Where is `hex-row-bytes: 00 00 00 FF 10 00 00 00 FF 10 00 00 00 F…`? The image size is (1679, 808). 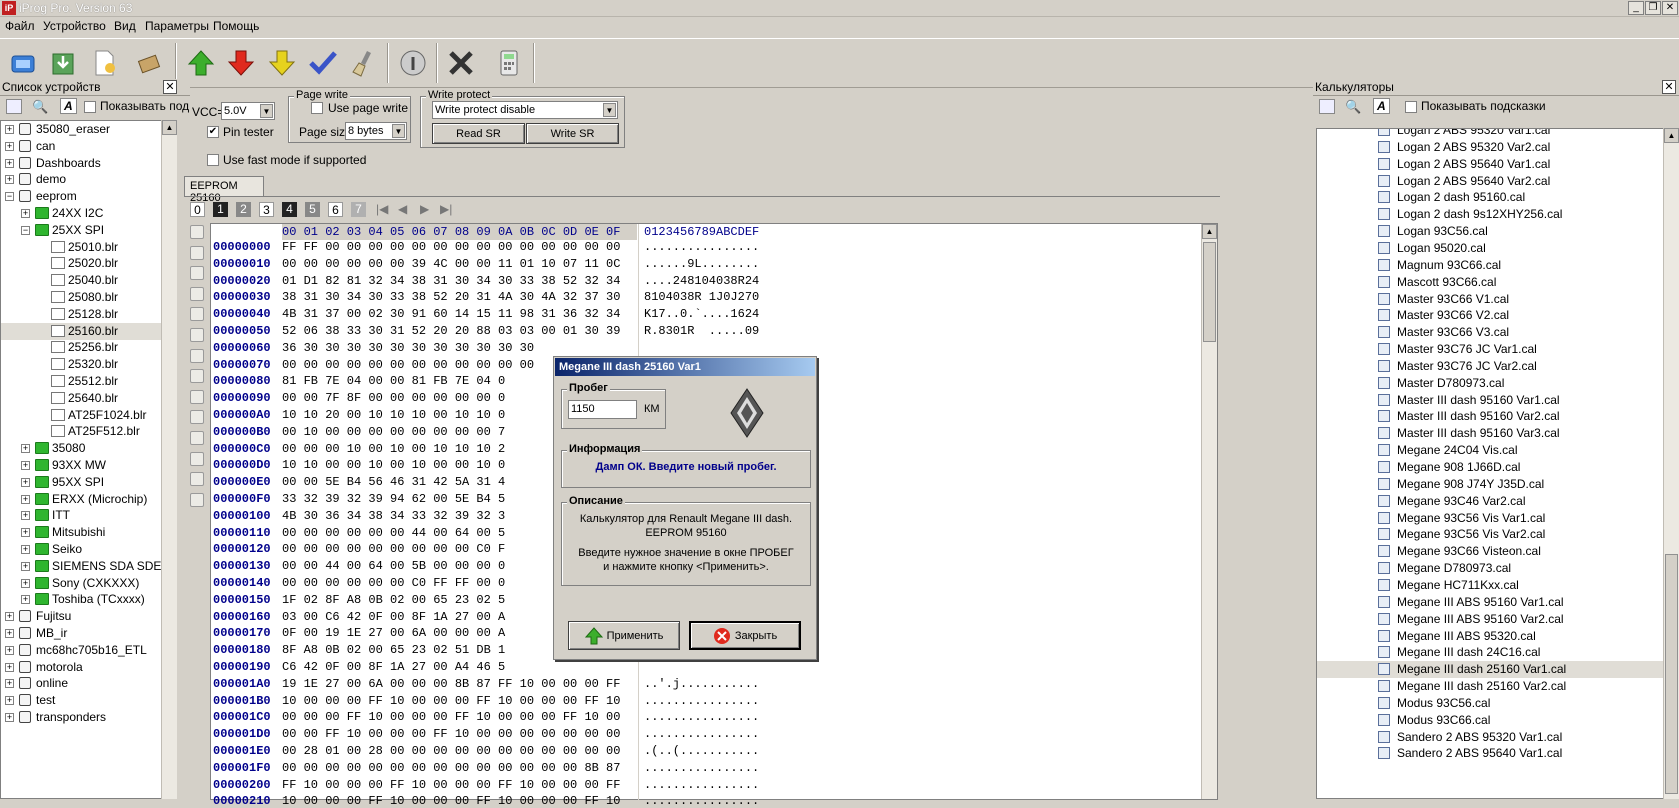 hex-row-bytes: 00 00 00 FF 10 00 00 00 FF 10 00 00 00 F… is located at coordinates (451, 717).